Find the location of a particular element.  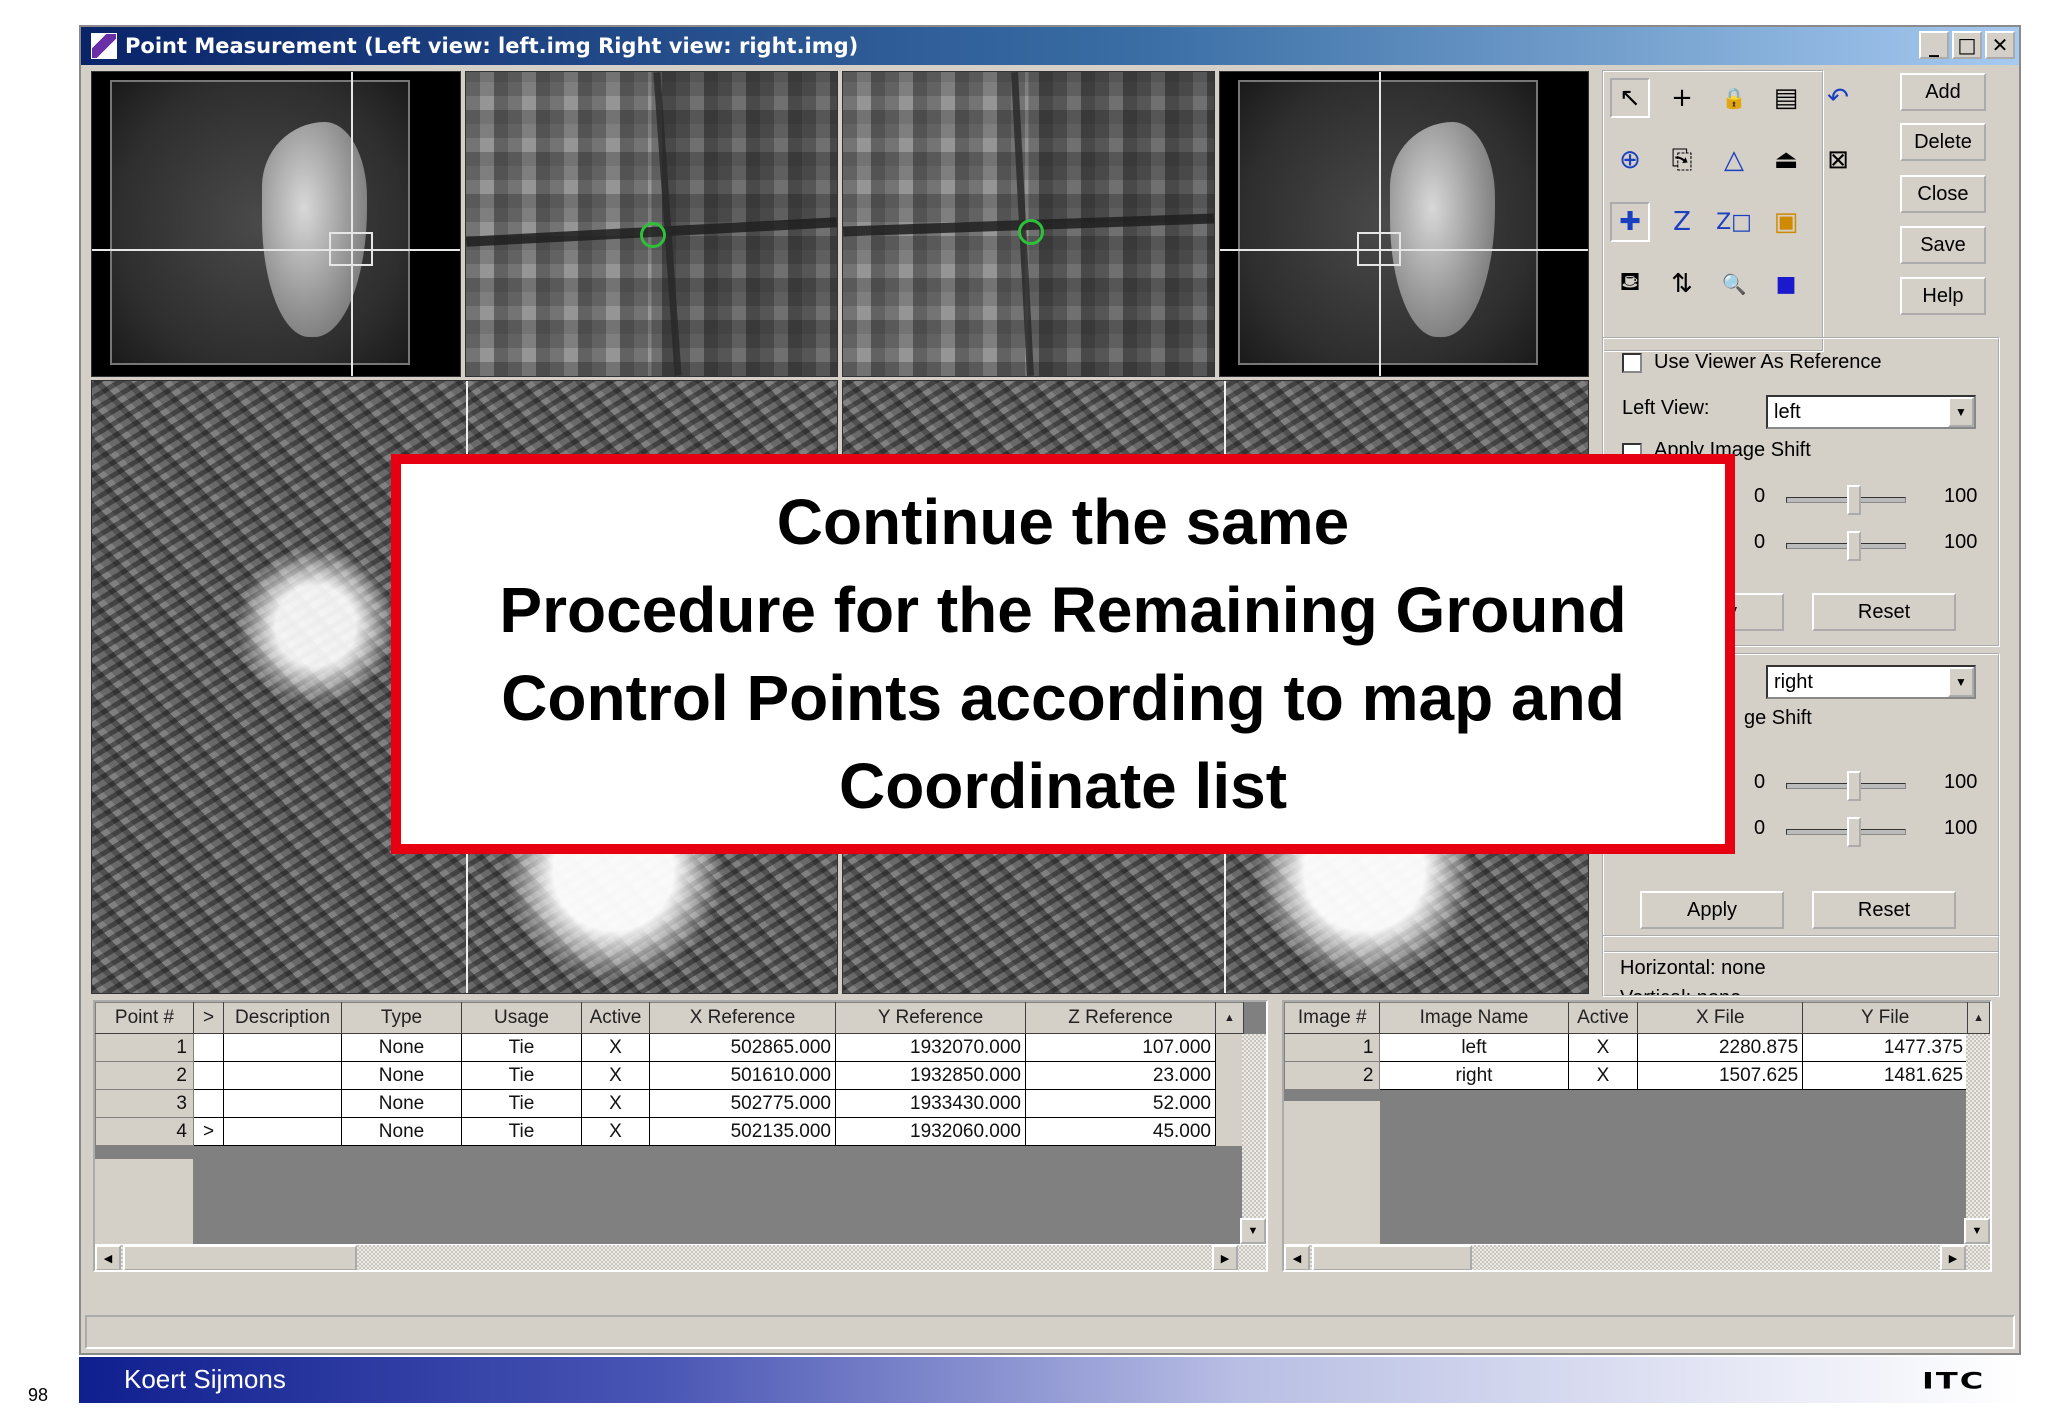

image-name-cell: left is located at coordinates (1474, 1047).